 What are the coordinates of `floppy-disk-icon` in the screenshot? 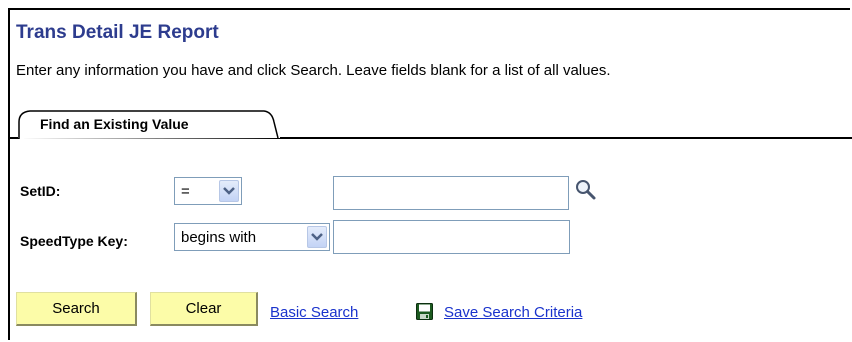 It's located at (424, 311).